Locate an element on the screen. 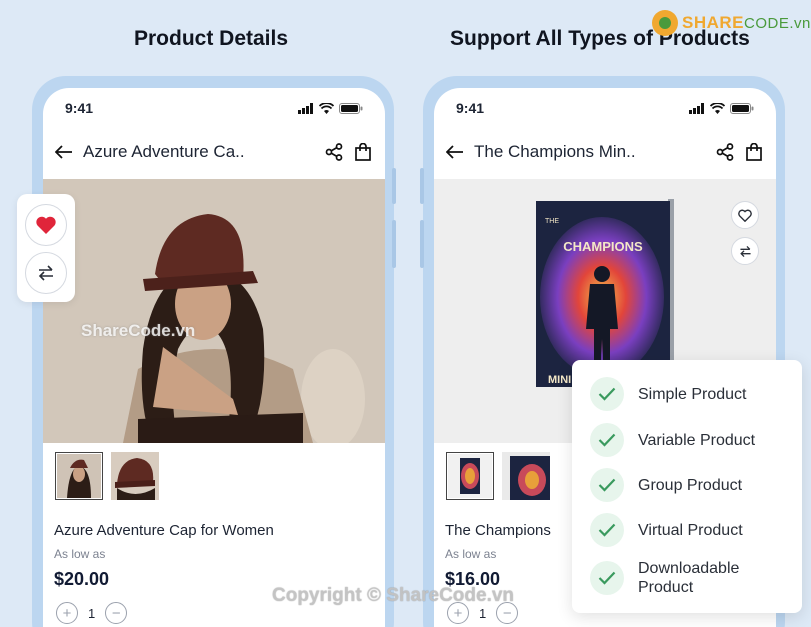 The width and height of the screenshot is (811, 627). logo-mark-icon is located at coordinates (665, 23).